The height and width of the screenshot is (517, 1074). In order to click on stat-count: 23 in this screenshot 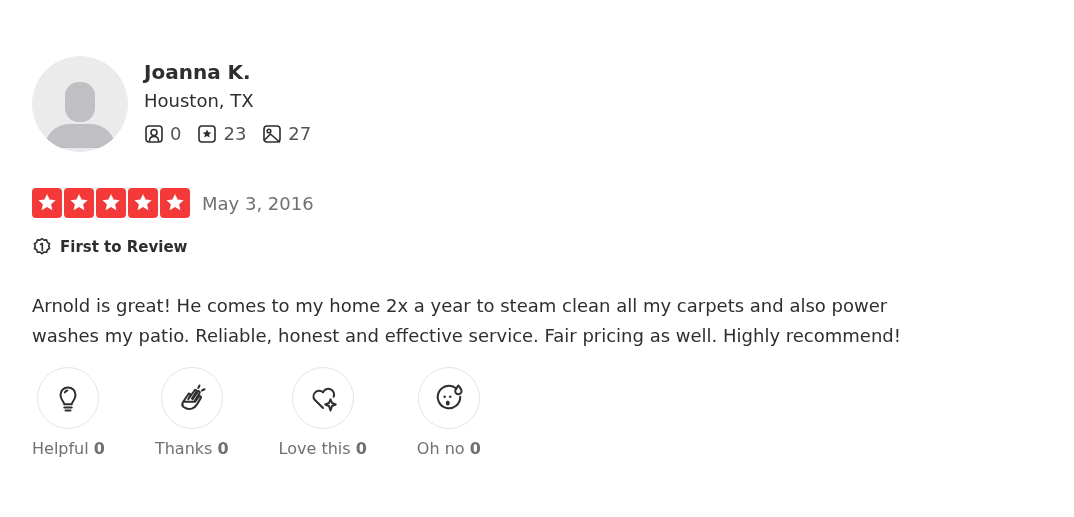, I will do `click(235, 134)`.